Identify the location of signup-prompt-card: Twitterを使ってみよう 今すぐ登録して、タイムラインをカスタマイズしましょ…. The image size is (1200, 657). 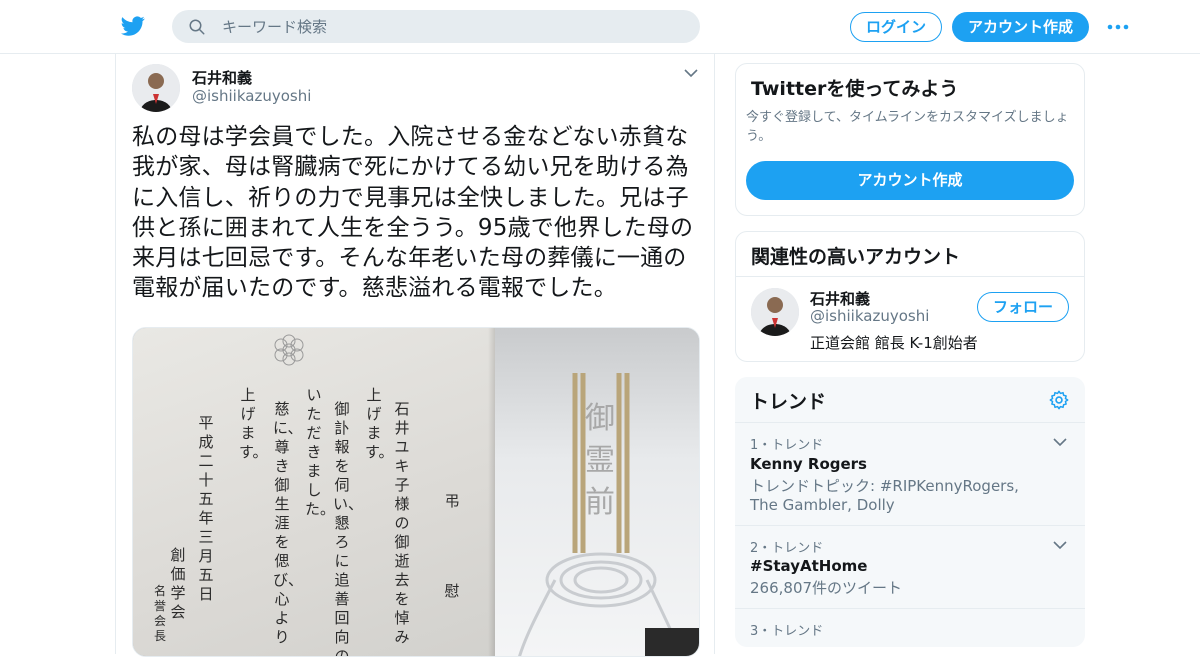
(910, 139).